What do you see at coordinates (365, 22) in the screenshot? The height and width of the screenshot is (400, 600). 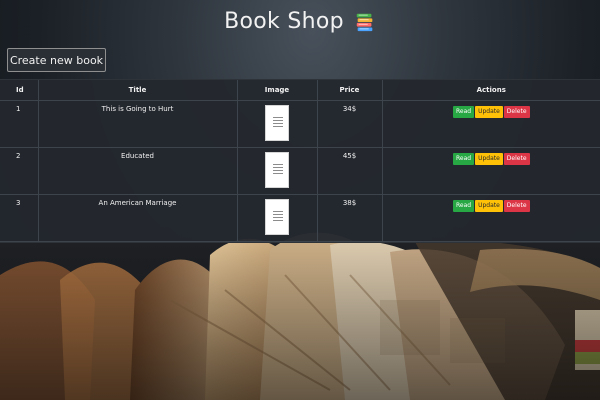 I see `books-icon` at bounding box center [365, 22].